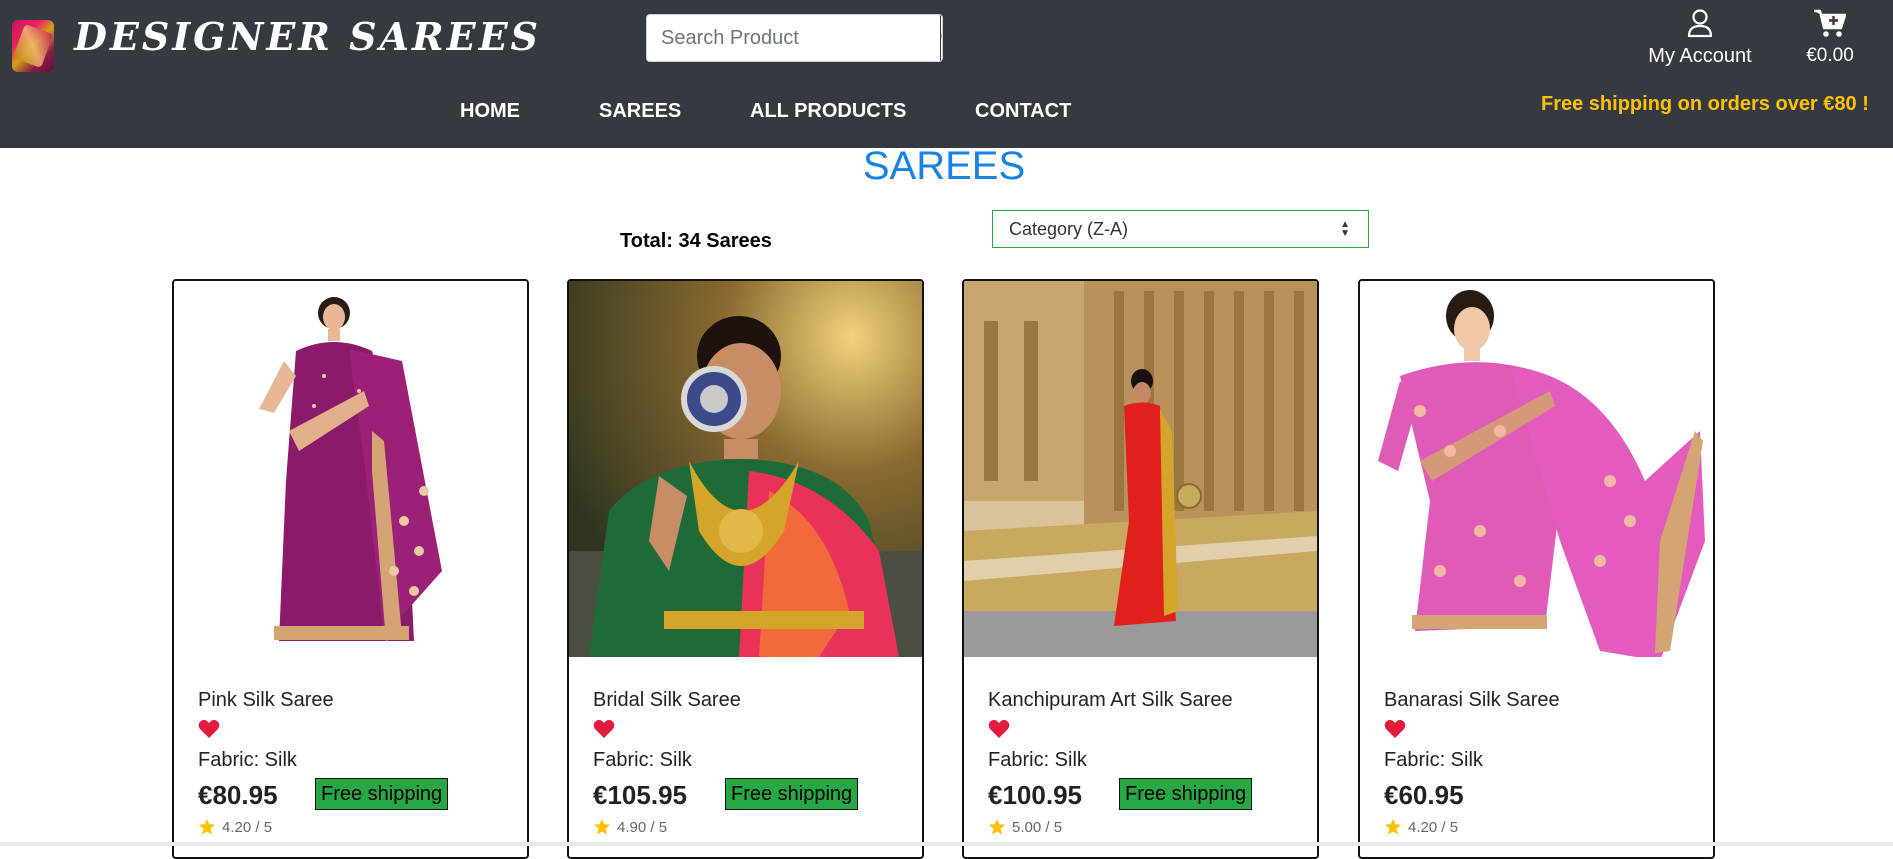 This screenshot has width=1893, height=859. Describe the element at coordinates (266, 700) in the screenshot. I see `product-name: Pink Silk Saree` at that location.